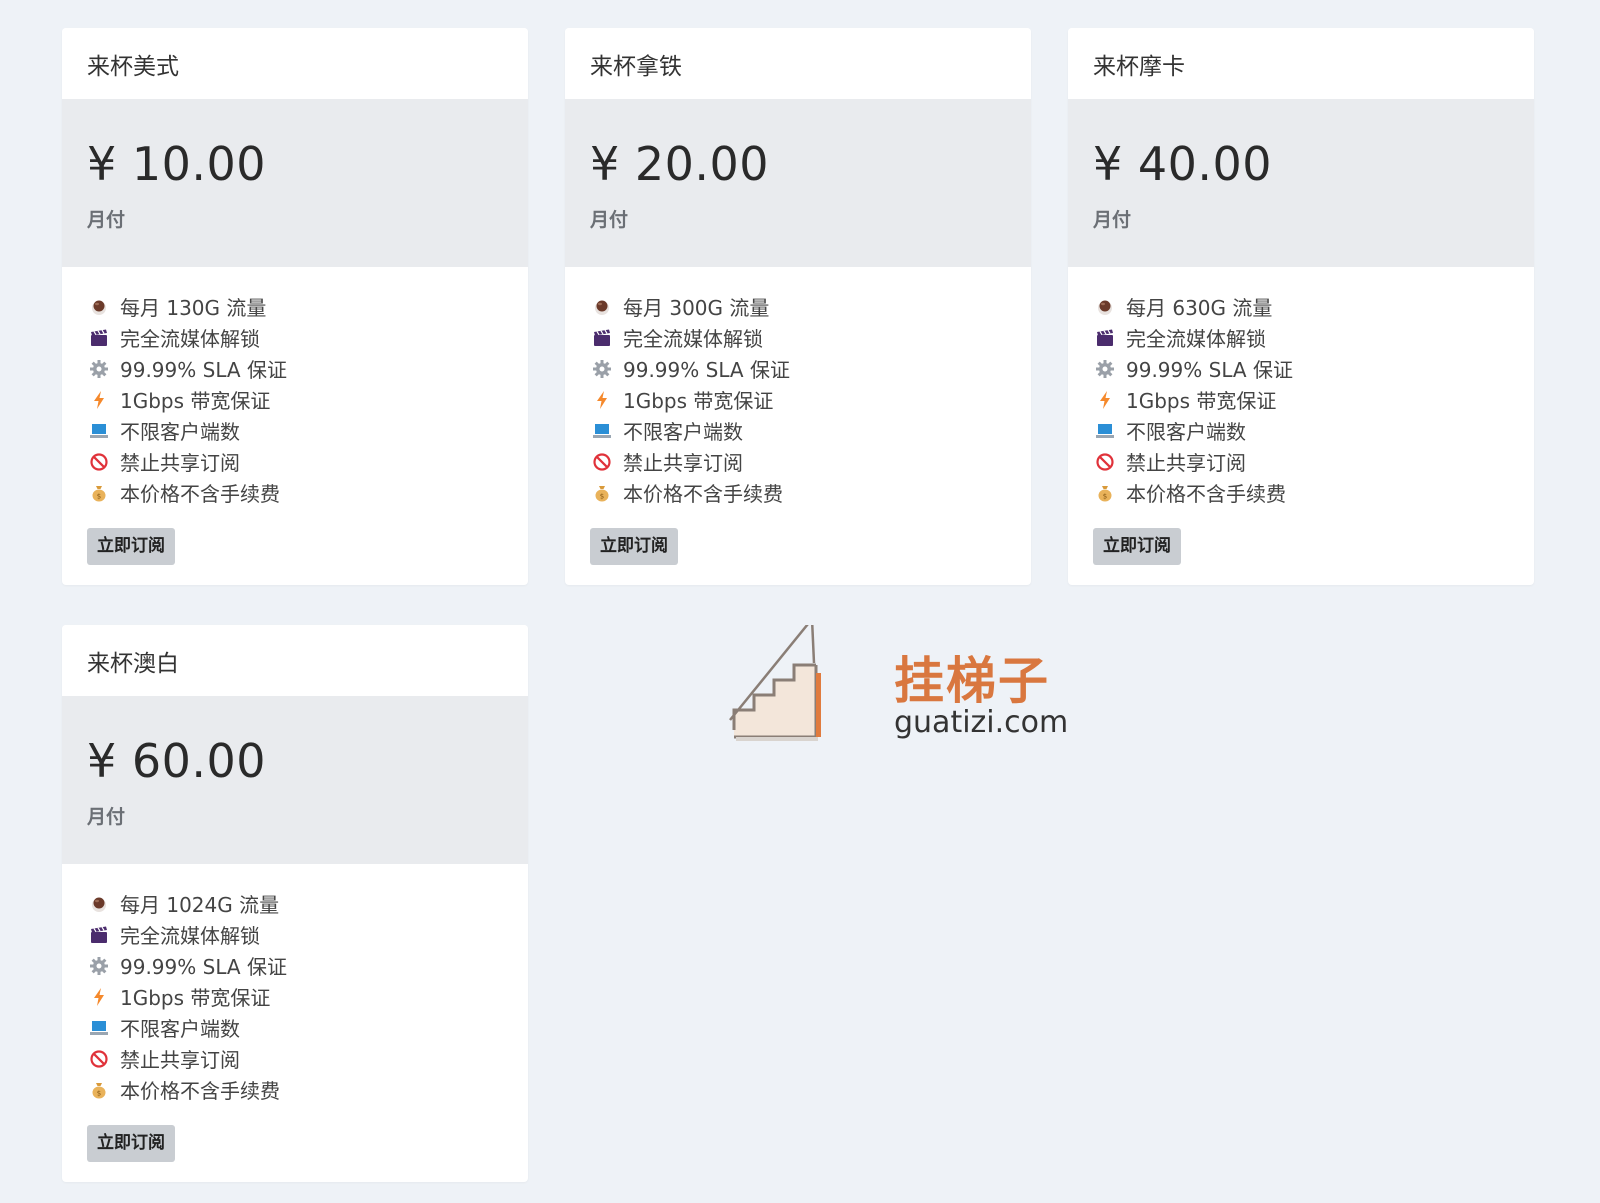  Describe the element at coordinates (1301, 183) in the screenshot. I see `price-block: ¥ 40.00 月付` at that location.